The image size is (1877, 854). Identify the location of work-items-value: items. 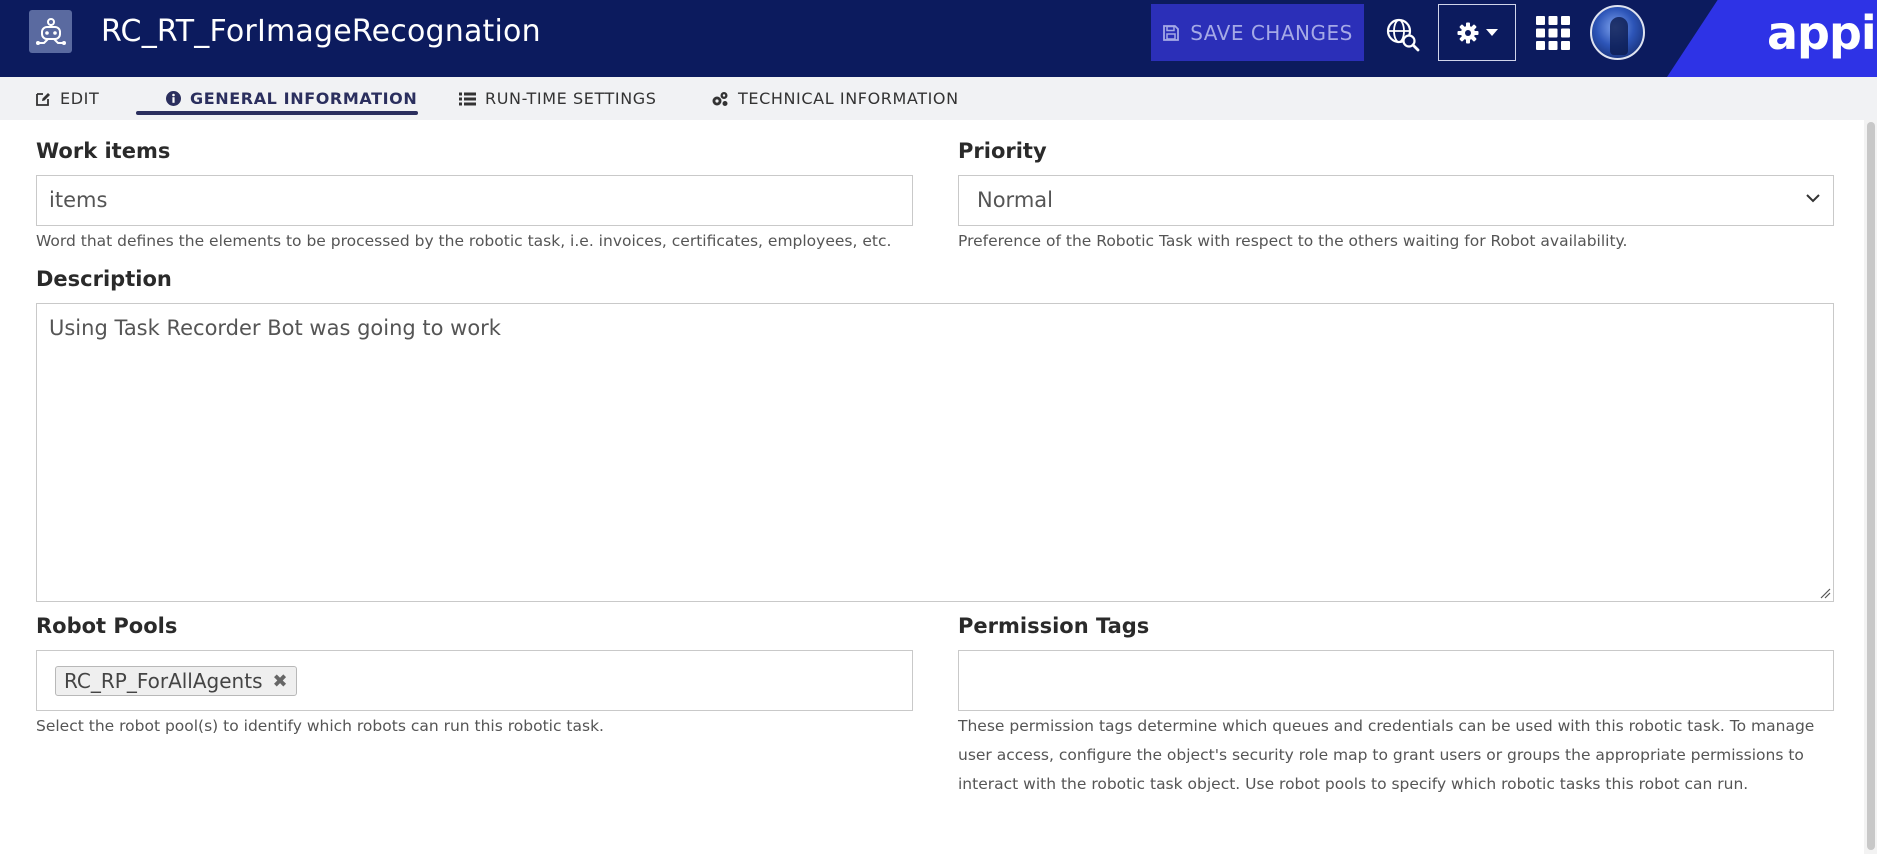
(78, 200).